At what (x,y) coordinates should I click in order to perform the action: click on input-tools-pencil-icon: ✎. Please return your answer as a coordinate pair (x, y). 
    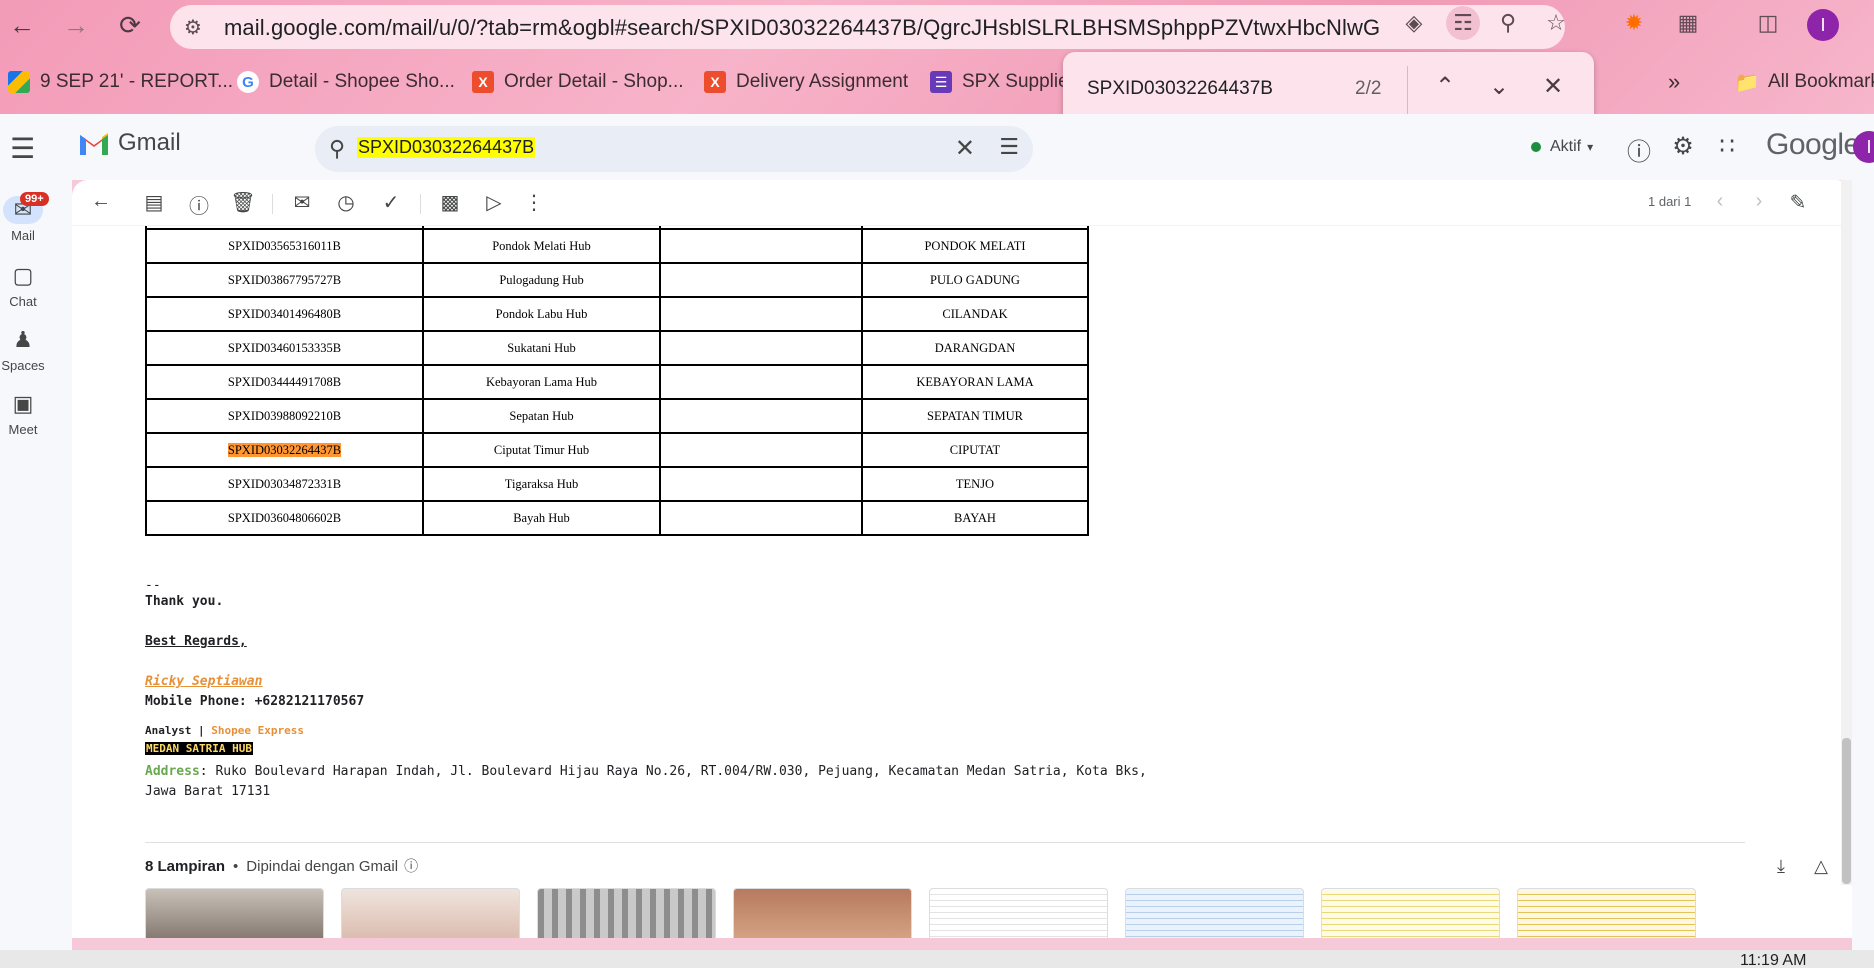
    Looking at the image, I should click on (1798, 202).